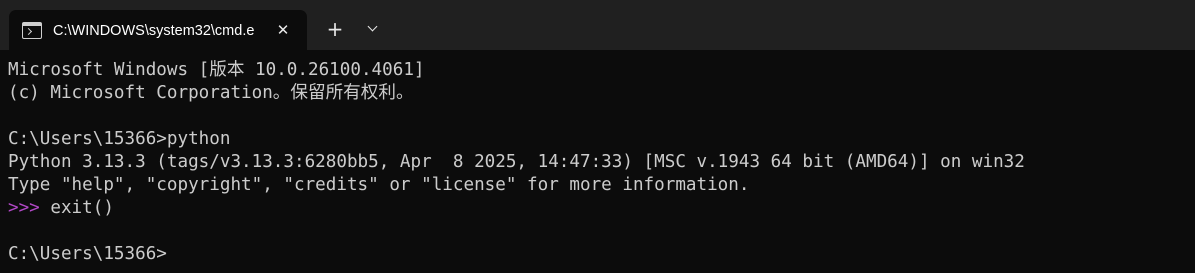 The height and width of the screenshot is (273, 1195). I want to click on chevron-down-icon, so click(372, 26).